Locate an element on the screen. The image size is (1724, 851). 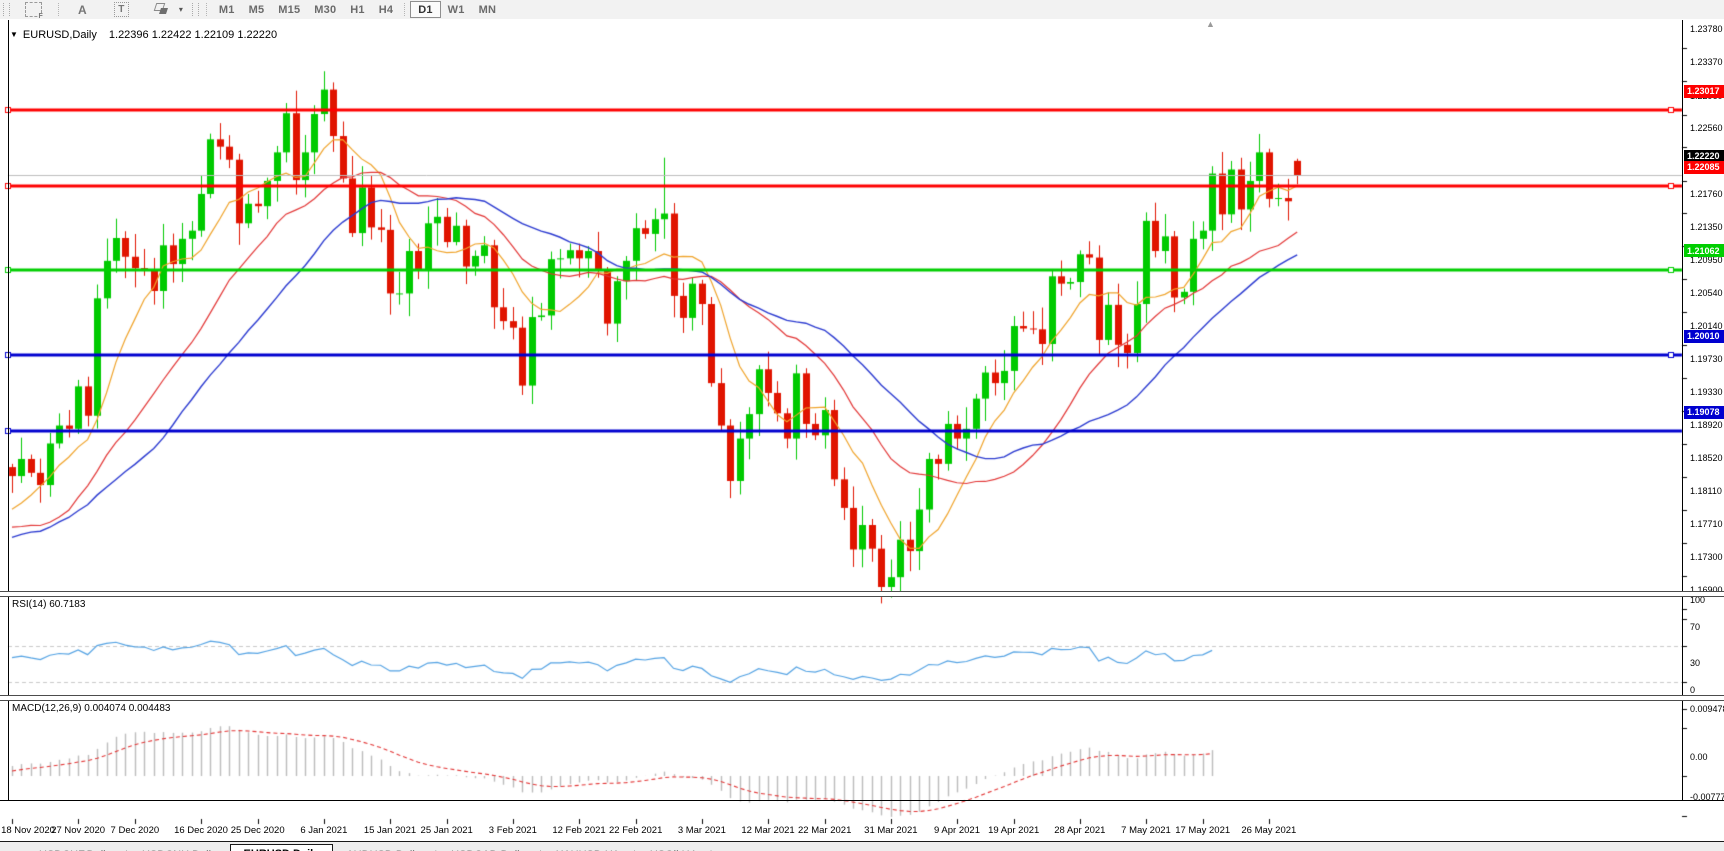
macd-indicator-label: MACD(12,26,9) 0.004074 0.004483 is located at coordinates (91, 708).